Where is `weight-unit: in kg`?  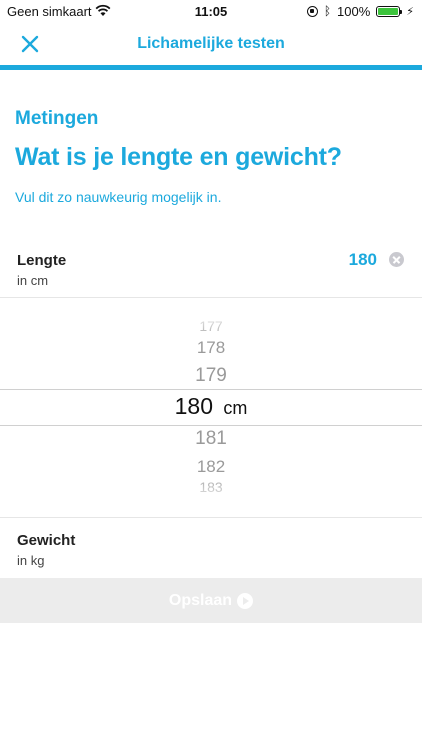
weight-unit: in kg is located at coordinates (31, 560).